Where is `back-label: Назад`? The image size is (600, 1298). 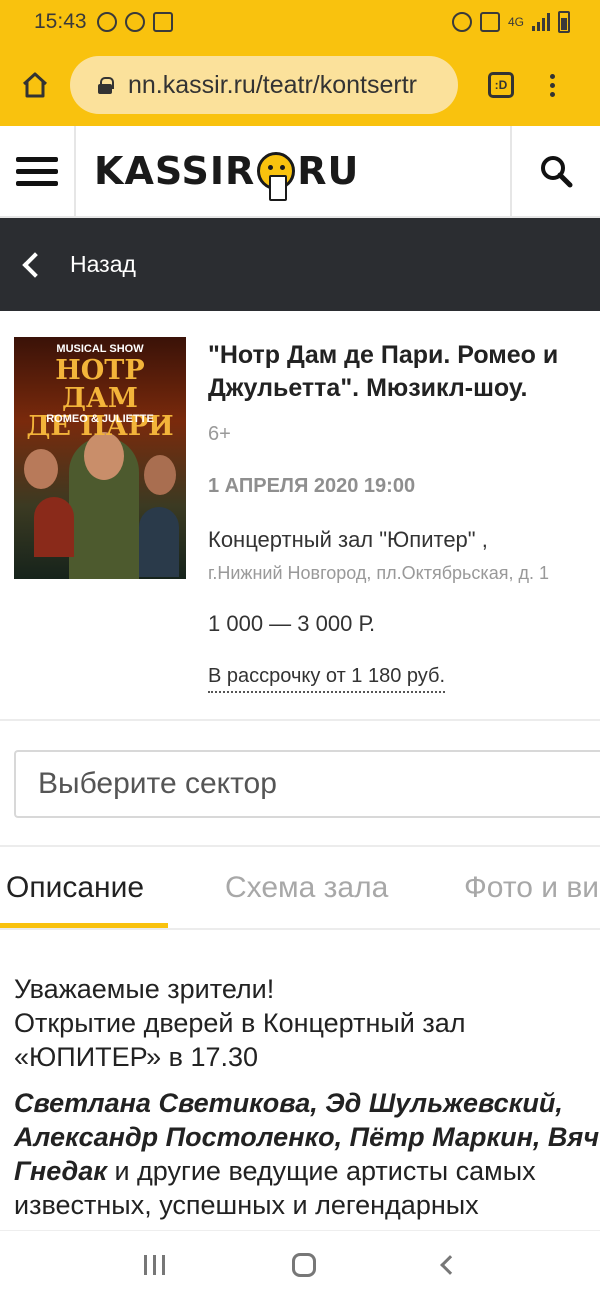 back-label: Назад is located at coordinates (103, 264).